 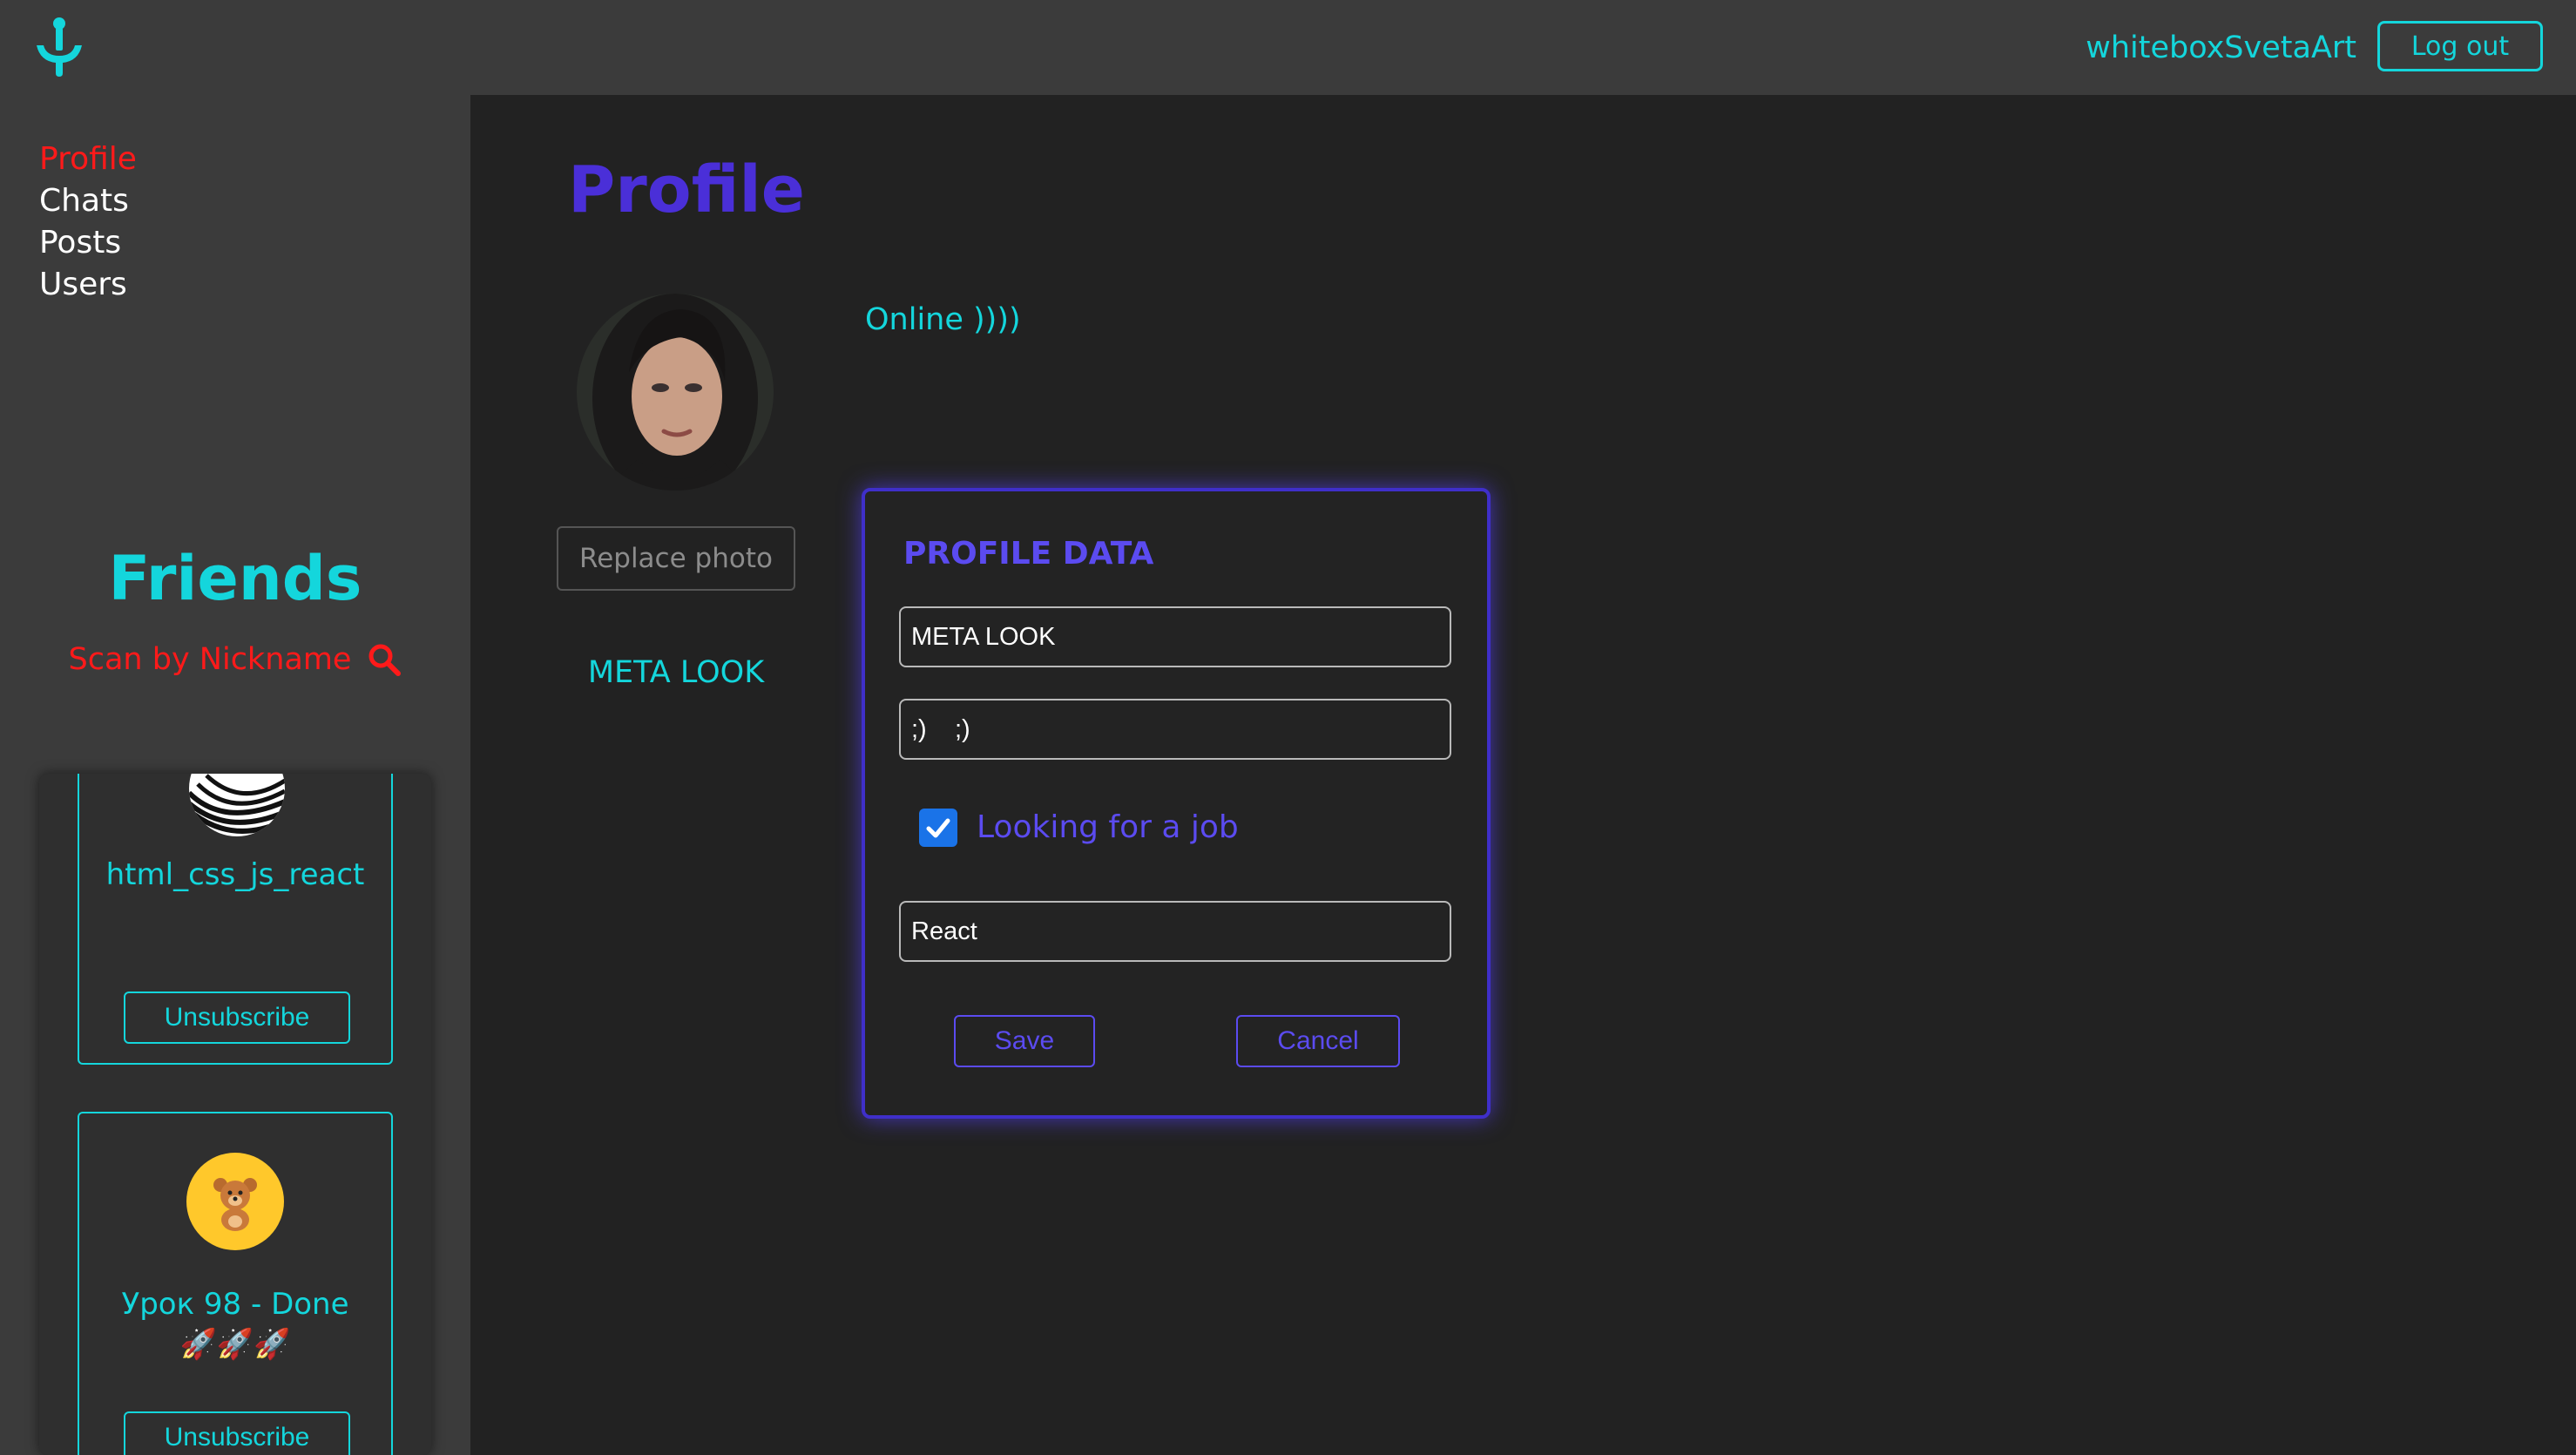 What do you see at coordinates (1108, 827) in the screenshot?
I see `looking-for-job-label: Looking for a job` at bounding box center [1108, 827].